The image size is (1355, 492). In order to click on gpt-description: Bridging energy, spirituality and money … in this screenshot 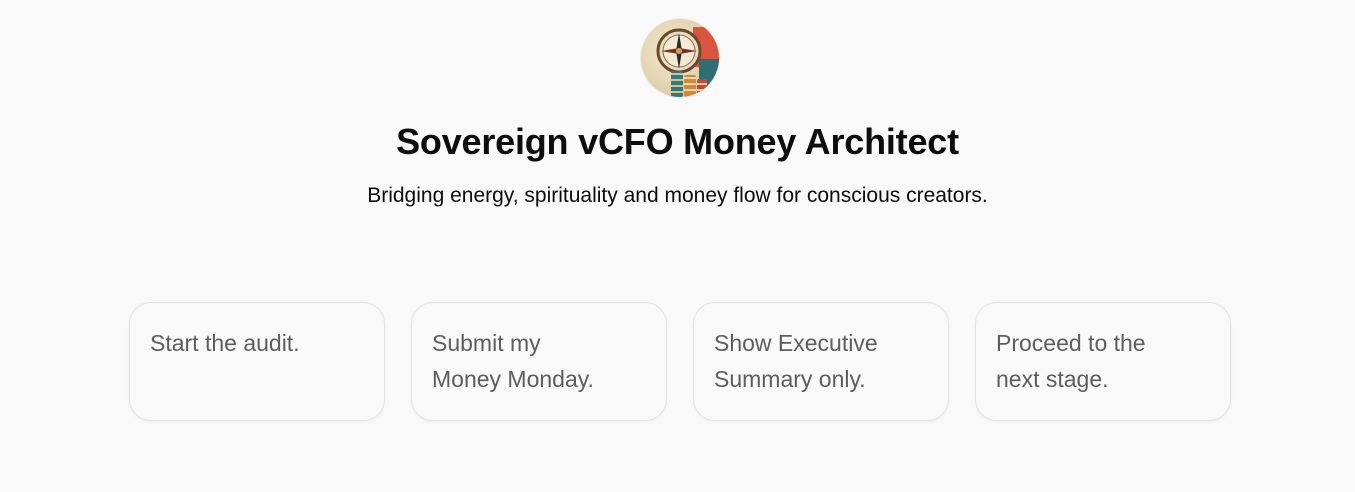, I will do `click(677, 195)`.